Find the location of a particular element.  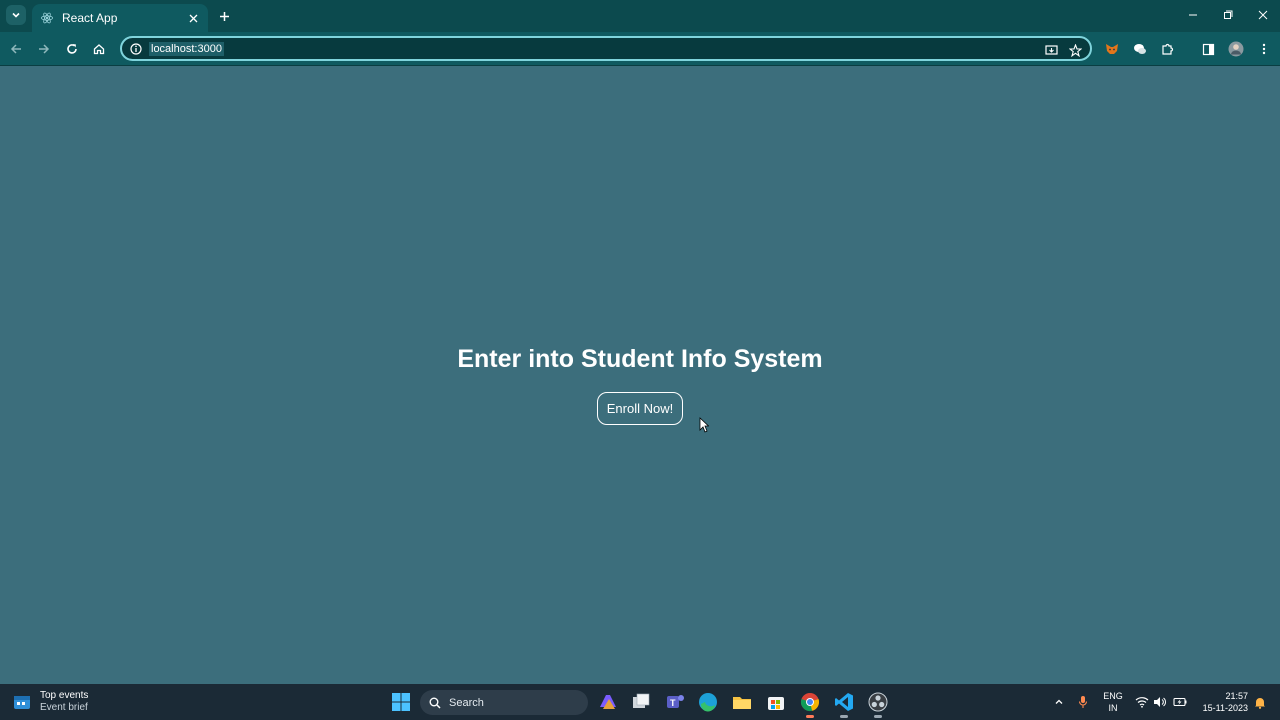

chevron-up-icon is located at coordinates (1059, 701).